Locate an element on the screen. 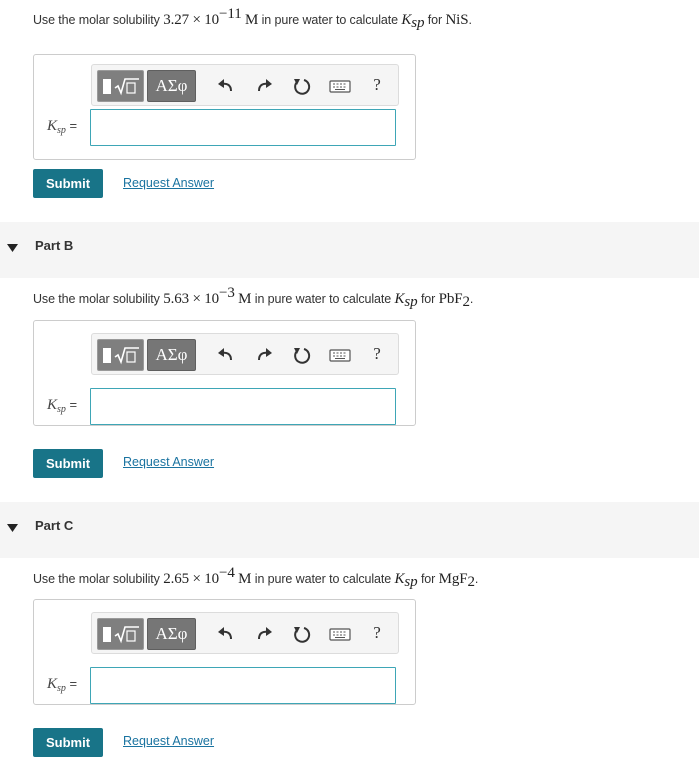  solubility-coefficient: 2.65 is located at coordinates (176, 579).